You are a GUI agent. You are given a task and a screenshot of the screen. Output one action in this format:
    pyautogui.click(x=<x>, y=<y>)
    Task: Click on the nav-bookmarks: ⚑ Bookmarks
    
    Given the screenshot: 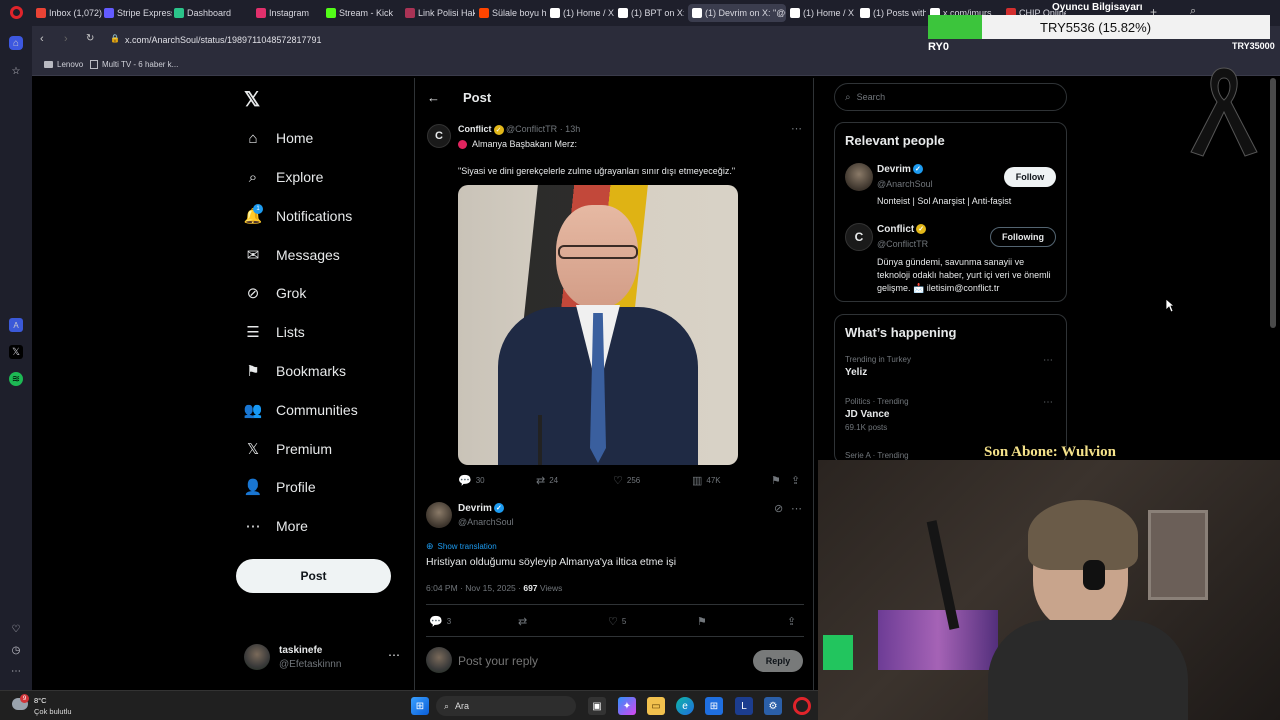 What is the action you would take?
    pyautogui.click(x=295, y=371)
    